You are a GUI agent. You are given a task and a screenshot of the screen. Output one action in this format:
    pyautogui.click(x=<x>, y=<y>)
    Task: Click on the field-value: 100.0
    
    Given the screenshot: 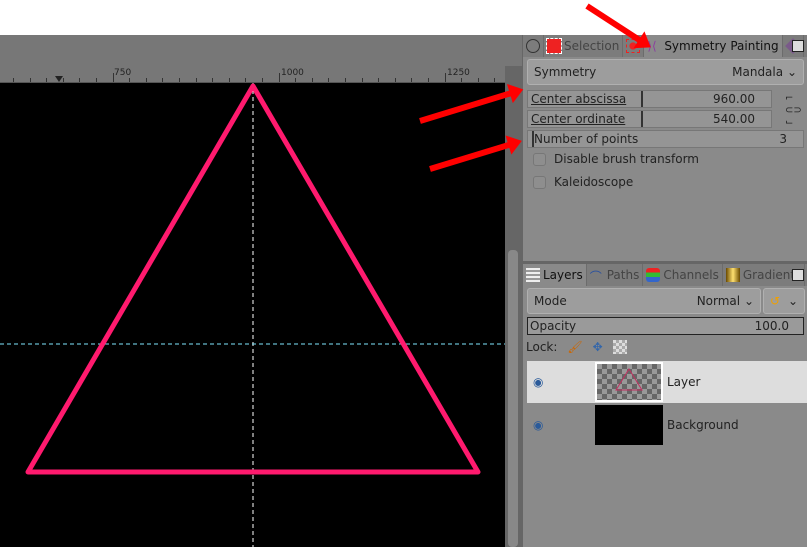 What is the action you would take?
    pyautogui.click(x=771, y=326)
    